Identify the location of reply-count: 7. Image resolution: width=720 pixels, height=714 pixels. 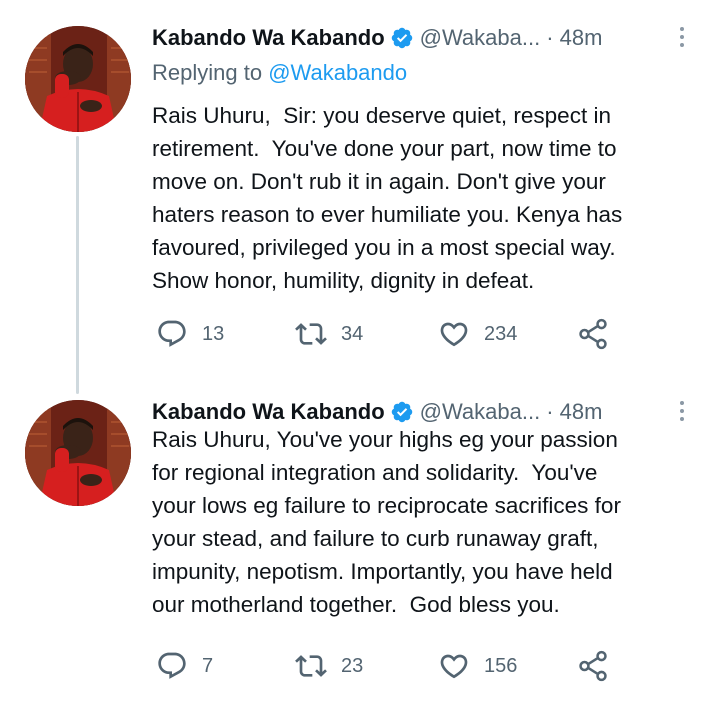
(208, 665).